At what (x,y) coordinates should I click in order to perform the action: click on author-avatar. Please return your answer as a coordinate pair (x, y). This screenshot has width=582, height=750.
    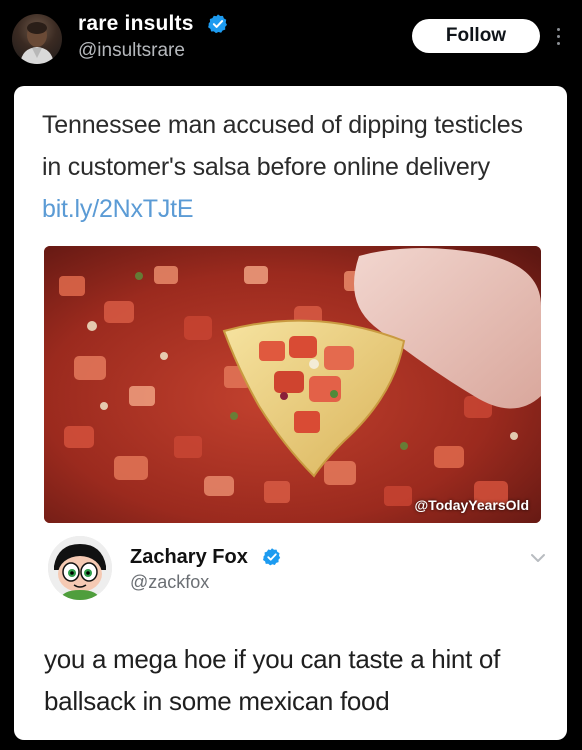
    Looking at the image, I should click on (37, 39).